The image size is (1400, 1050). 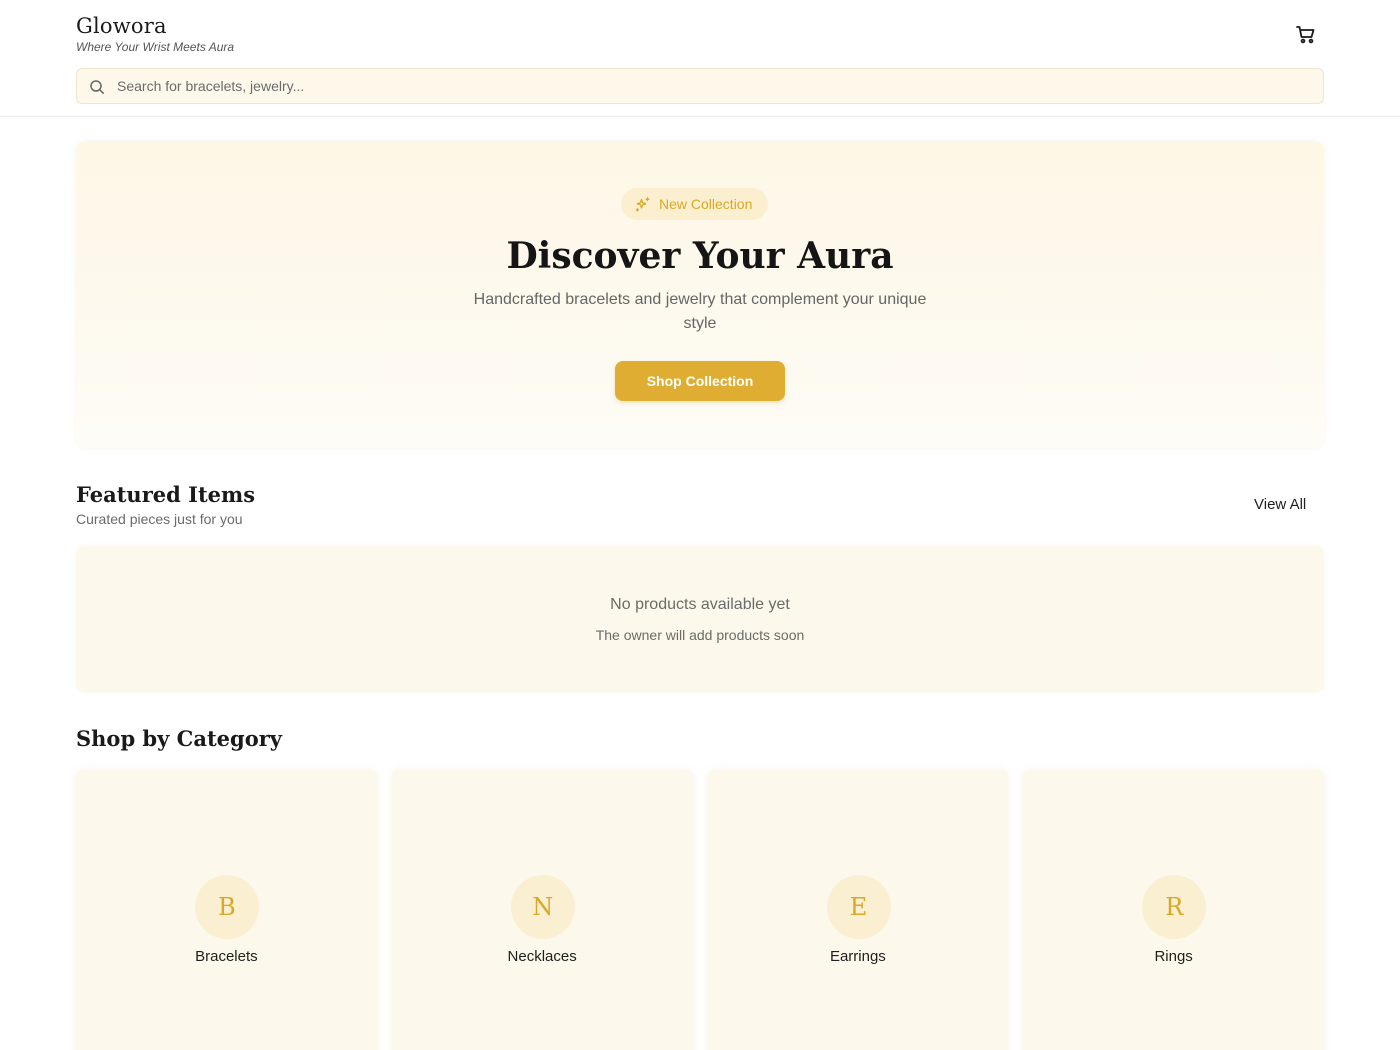 I want to click on category-initial-badge: E, so click(x=858, y=907).